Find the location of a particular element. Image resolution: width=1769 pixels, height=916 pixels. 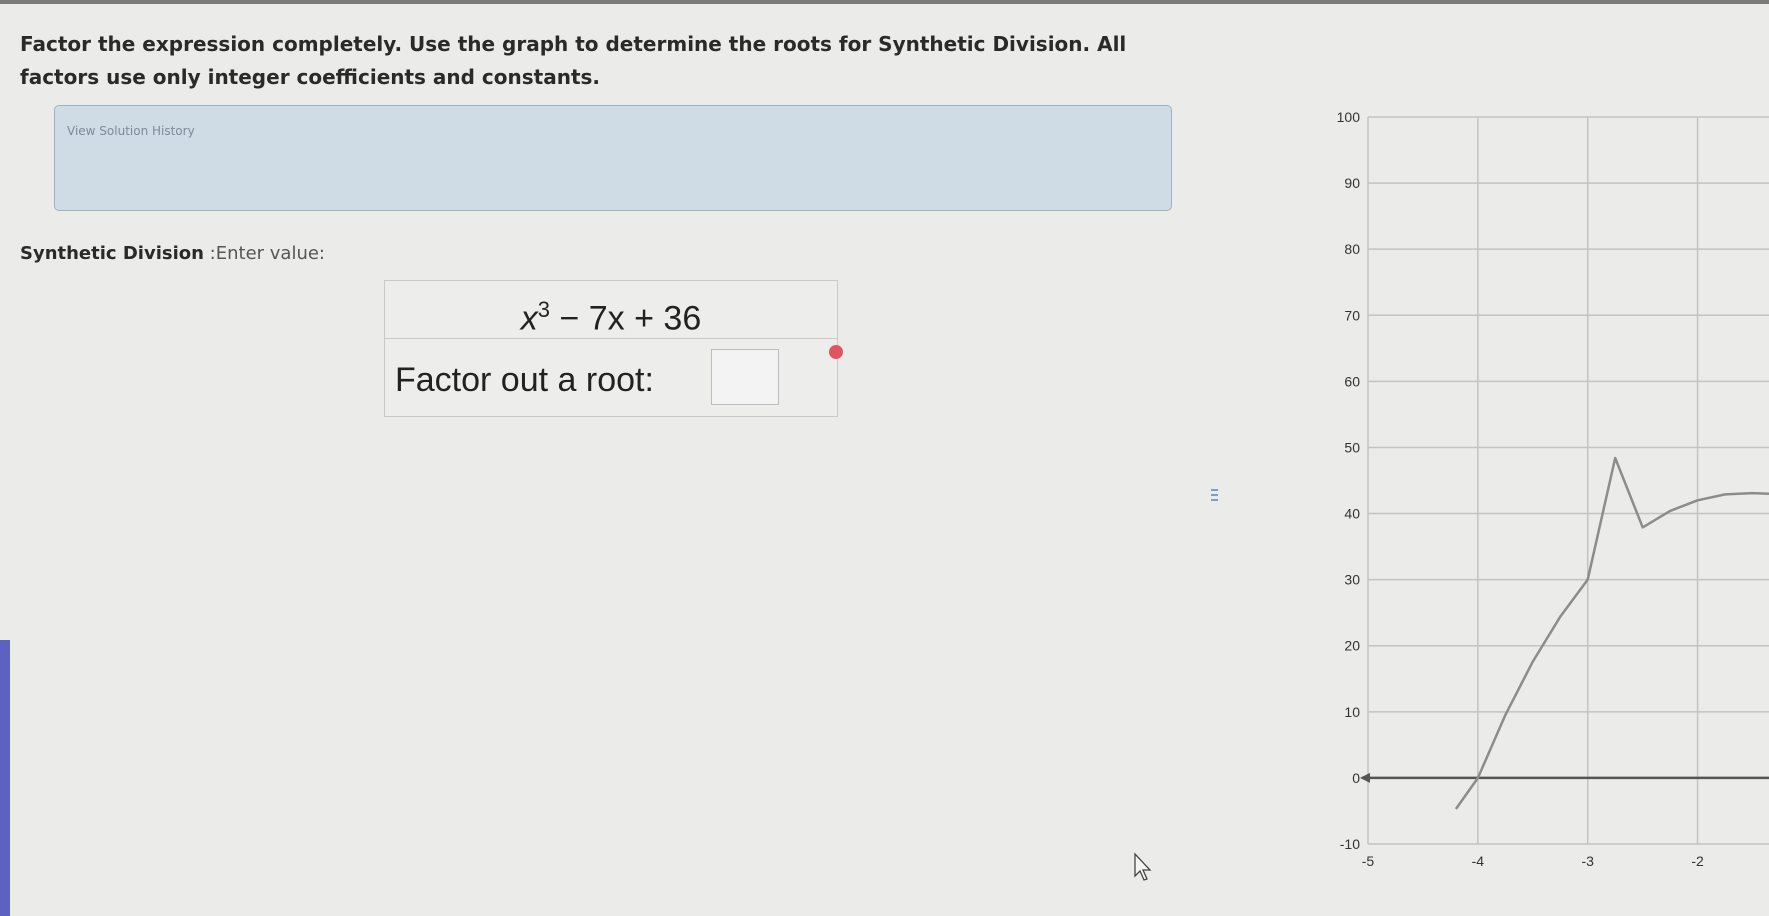

y-tick-label: 100 is located at coordinates (1349, 117).